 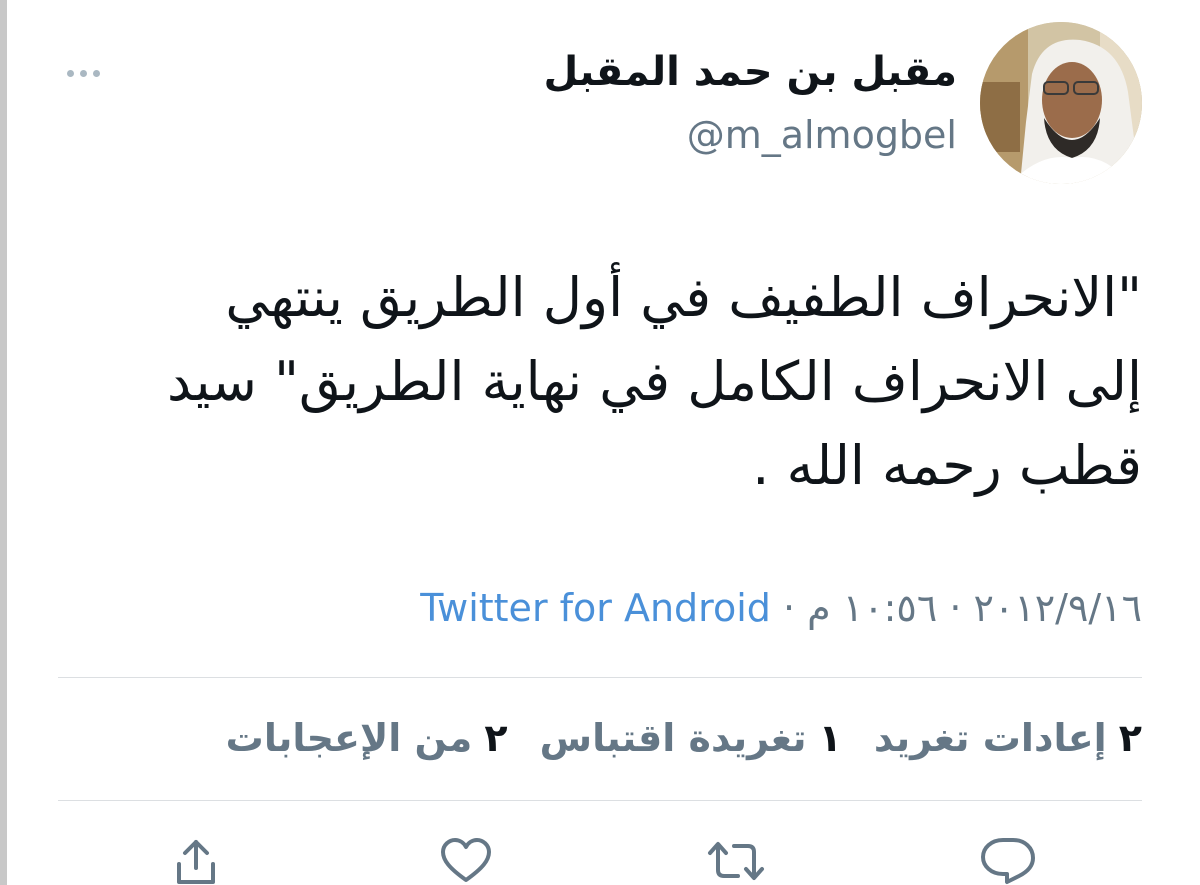 What do you see at coordinates (3, 442) in the screenshot?
I see `left-border` at bounding box center [3, 442].